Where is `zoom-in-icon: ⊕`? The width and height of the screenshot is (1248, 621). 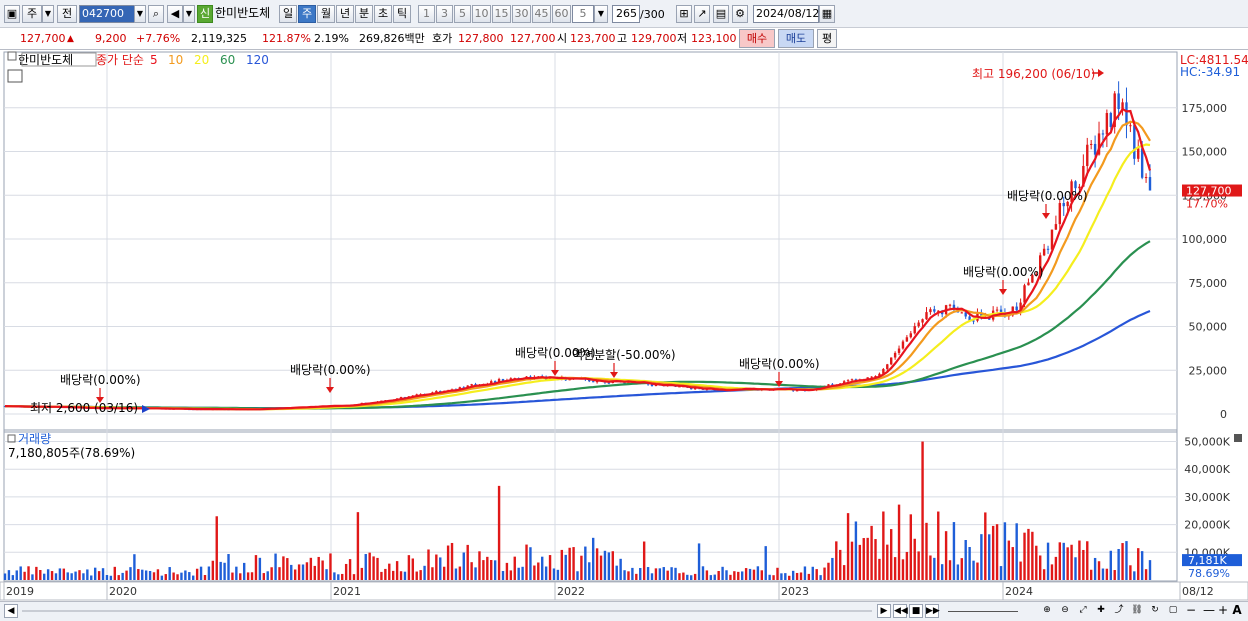
zoom-in-icon: ⊕ is located at coordinates (1047, 611).